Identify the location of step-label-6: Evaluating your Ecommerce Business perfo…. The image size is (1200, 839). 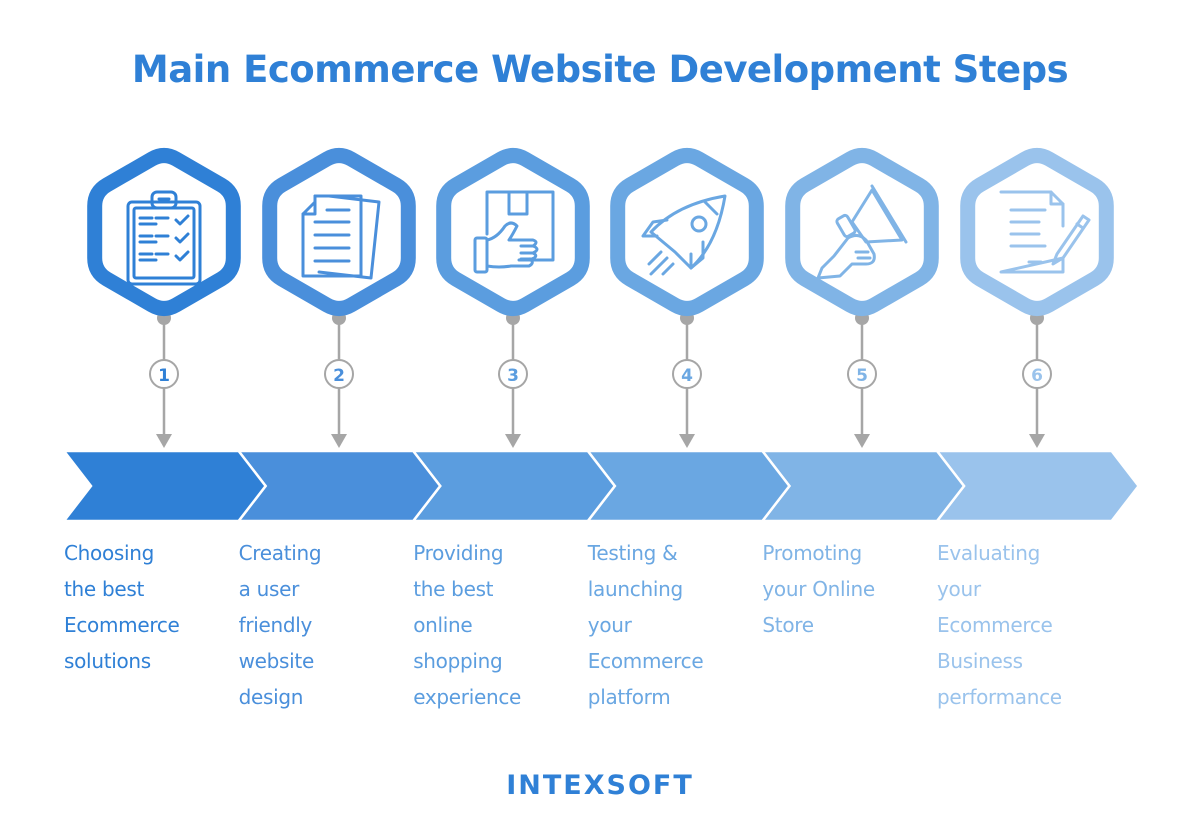
(999, 625).